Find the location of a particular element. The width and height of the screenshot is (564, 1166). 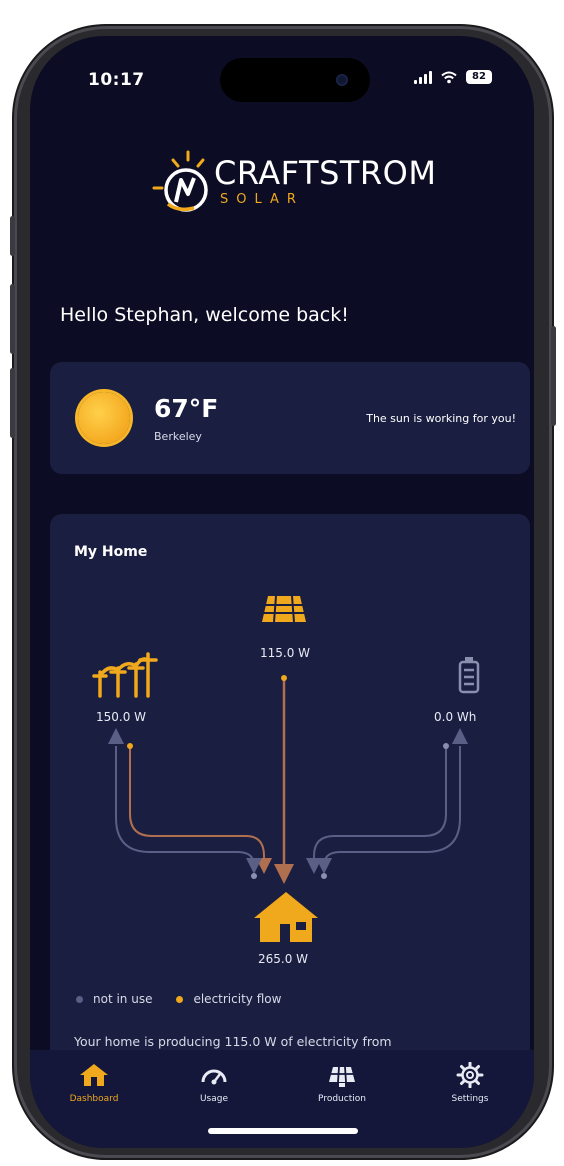

sun-icon is located at coordinates (104, 418).